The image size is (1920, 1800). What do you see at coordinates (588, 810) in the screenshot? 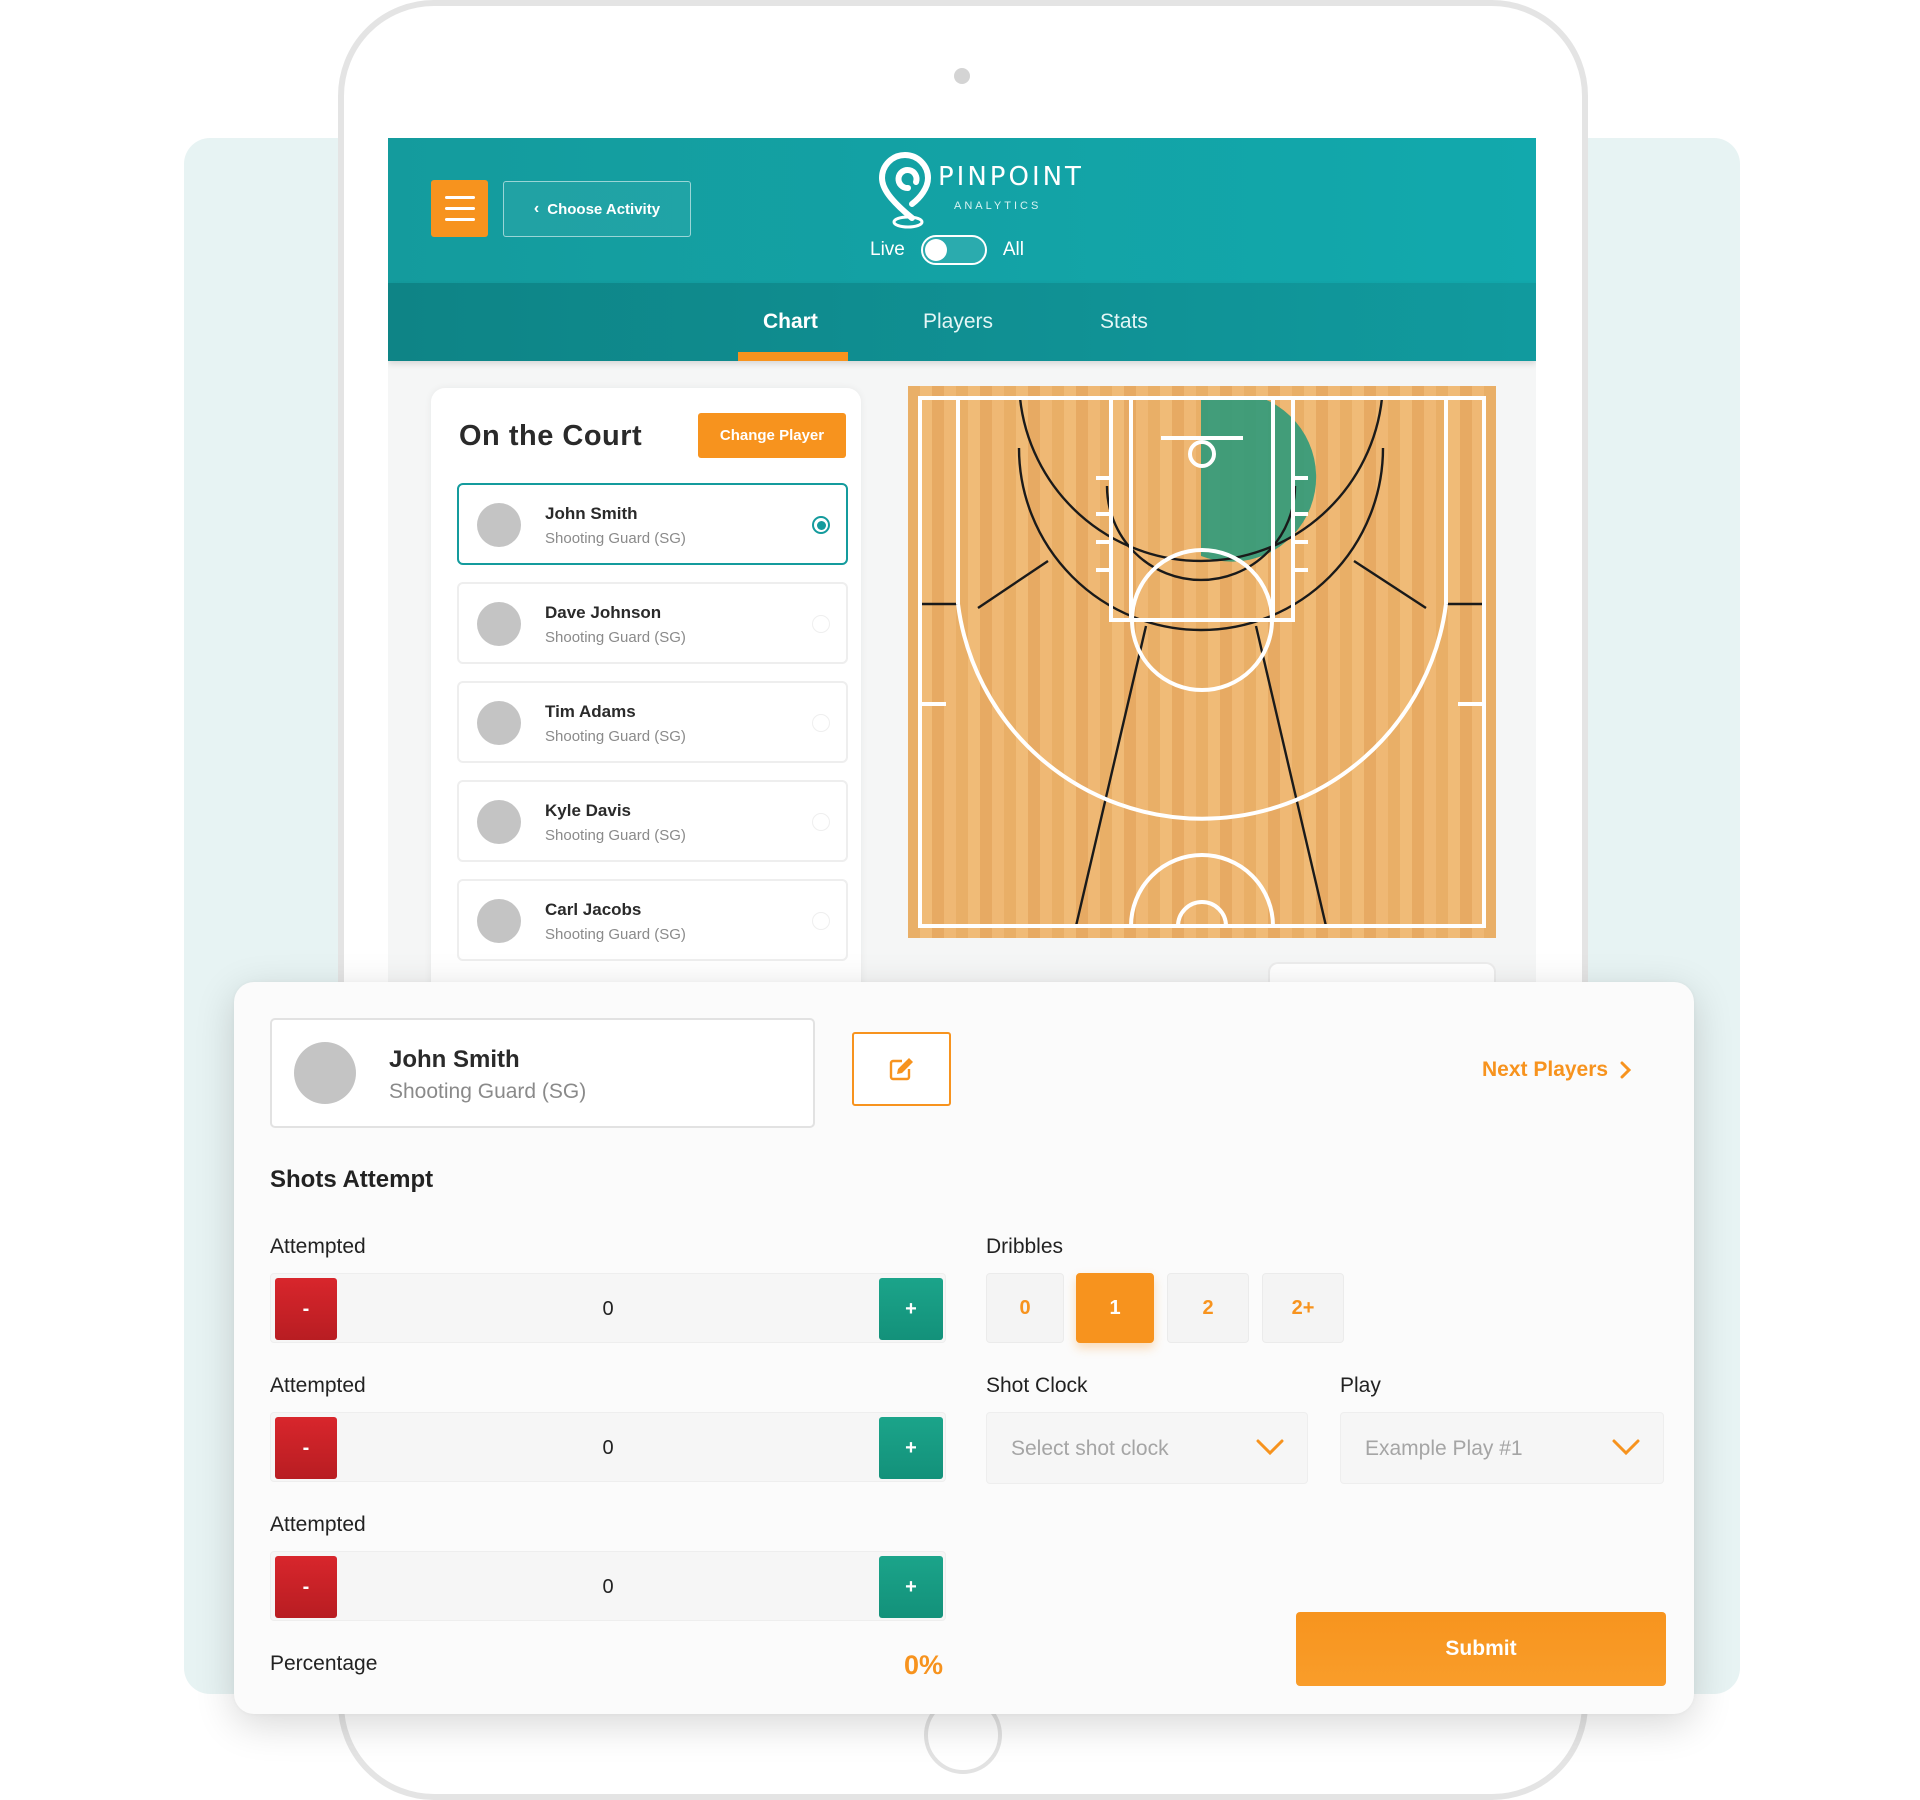
I see `player-name: Kyle Davis` at bounding box center [588, 810].